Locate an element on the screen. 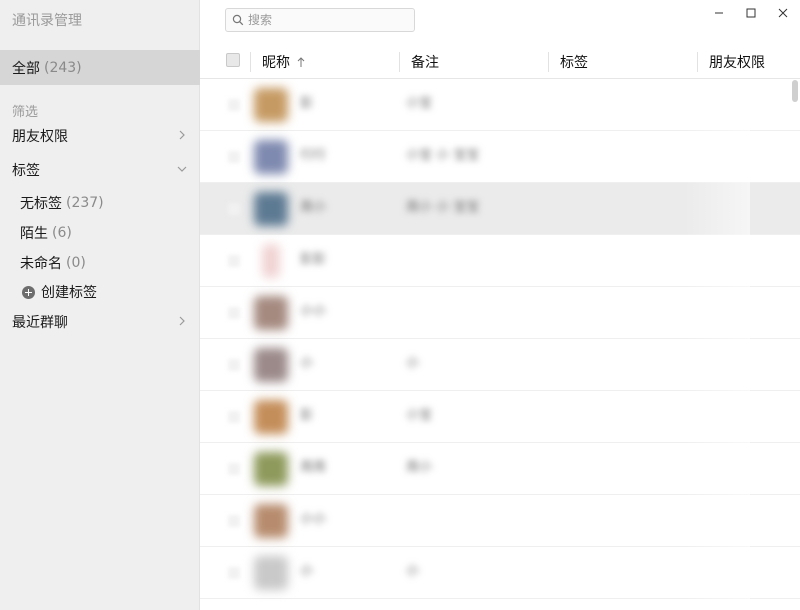 Image resolution: width=800 pixels, height=610 pixels. sidebar-item-label: 最近群聊 is located at coordinates (40, 323).